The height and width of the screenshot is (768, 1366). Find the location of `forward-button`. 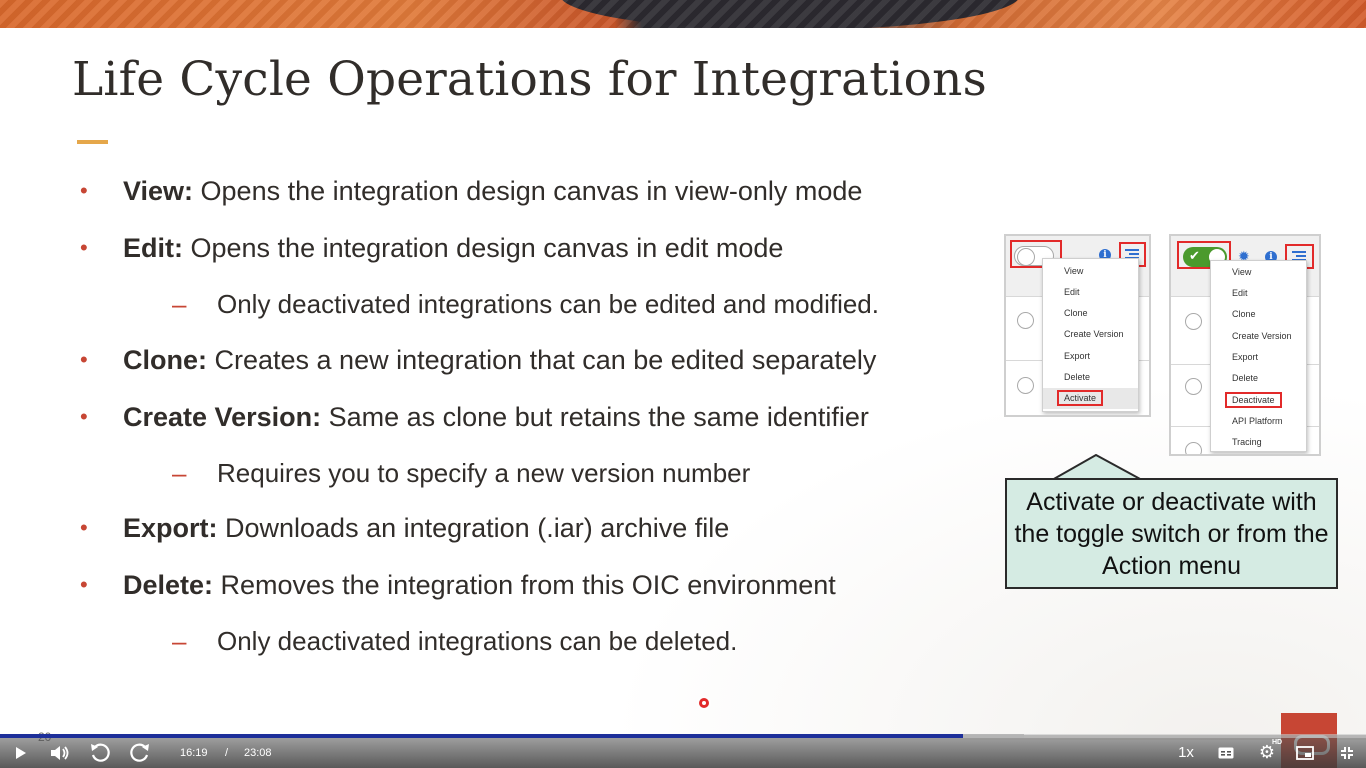

forward-button is located at coordinates (140, 753).